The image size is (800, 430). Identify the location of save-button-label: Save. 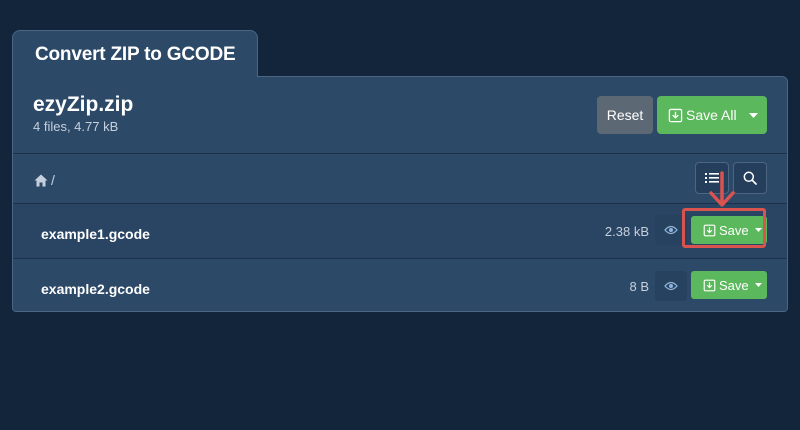
(734, 285).